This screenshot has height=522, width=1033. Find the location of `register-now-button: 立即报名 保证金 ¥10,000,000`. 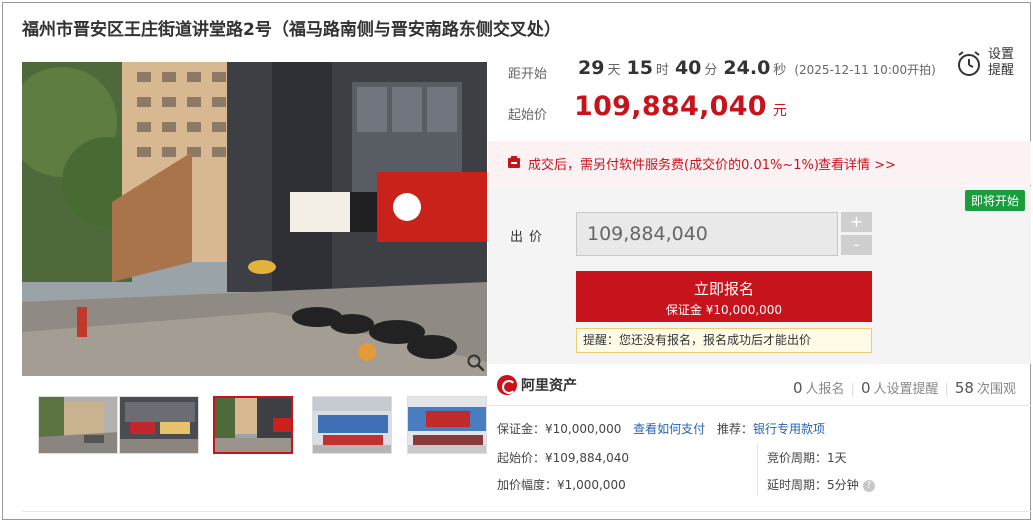

register-now-button: 立即报名 保证金 ¥10,000,000 is located at coordinates (724, 296).